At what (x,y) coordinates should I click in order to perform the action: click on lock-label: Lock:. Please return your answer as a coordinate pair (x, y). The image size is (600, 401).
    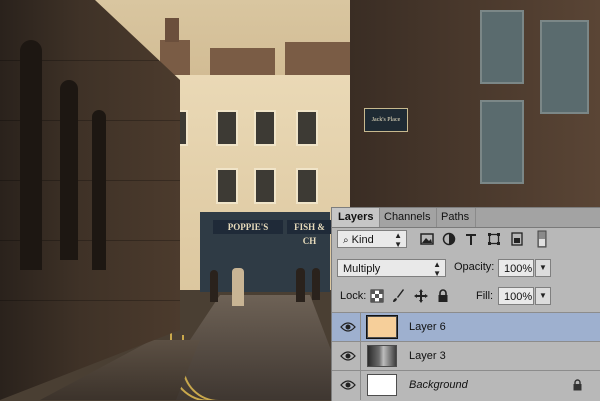
    Looking at the image, I should click on (353, 296).